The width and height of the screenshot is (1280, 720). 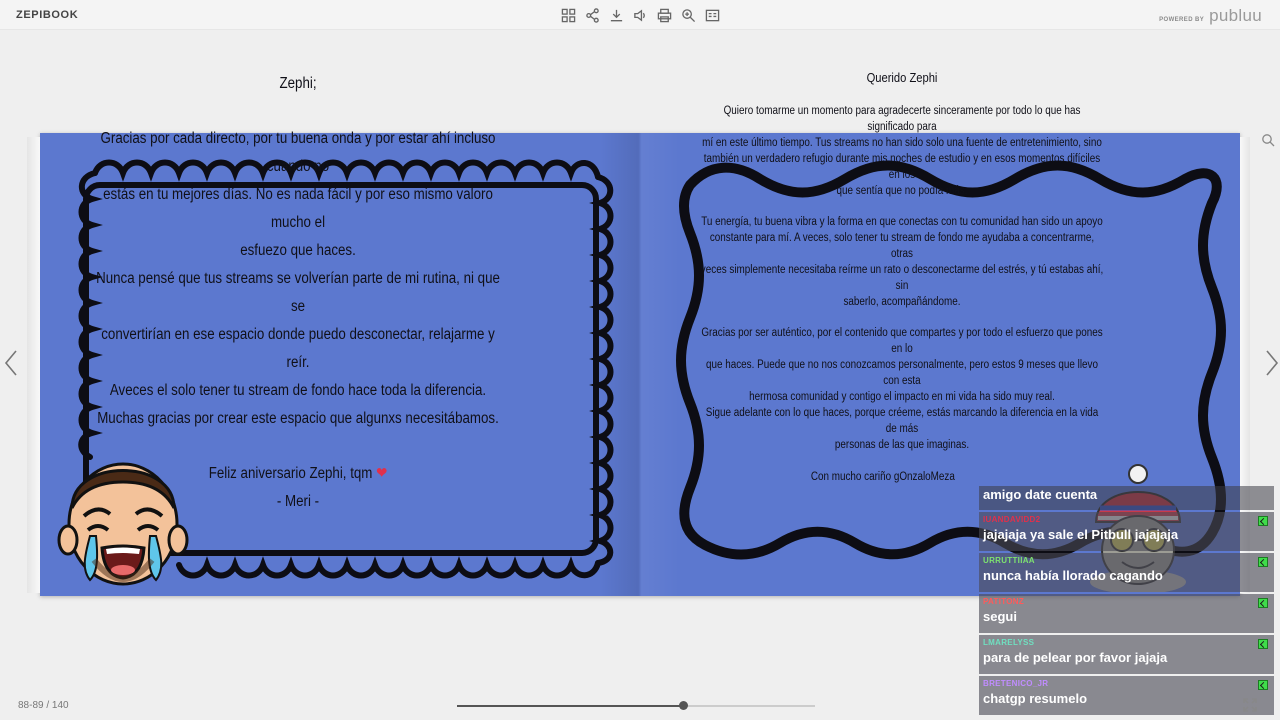 What do you see at coordinates (1016, 683) in the screenshot?
I see `chat-username: BRETENICO_JR` at bounding box center [1016, 683].